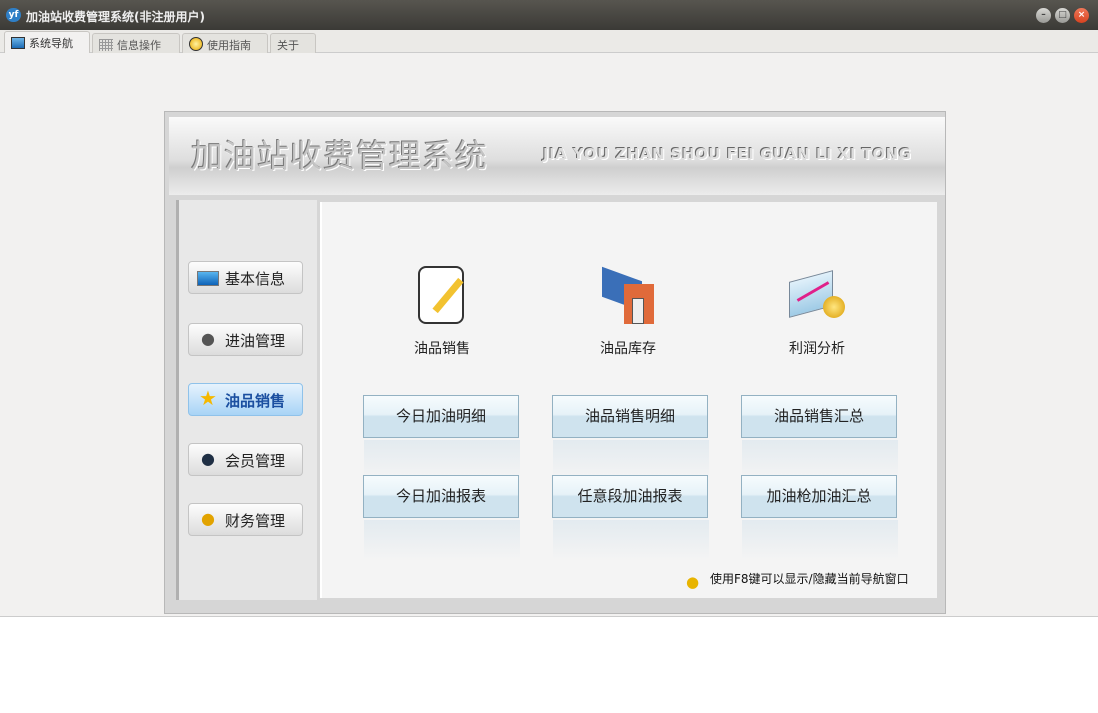  Describe the element at coordinates (1043, 15) in the screenshot. I see `minimize-button: –` at that location.